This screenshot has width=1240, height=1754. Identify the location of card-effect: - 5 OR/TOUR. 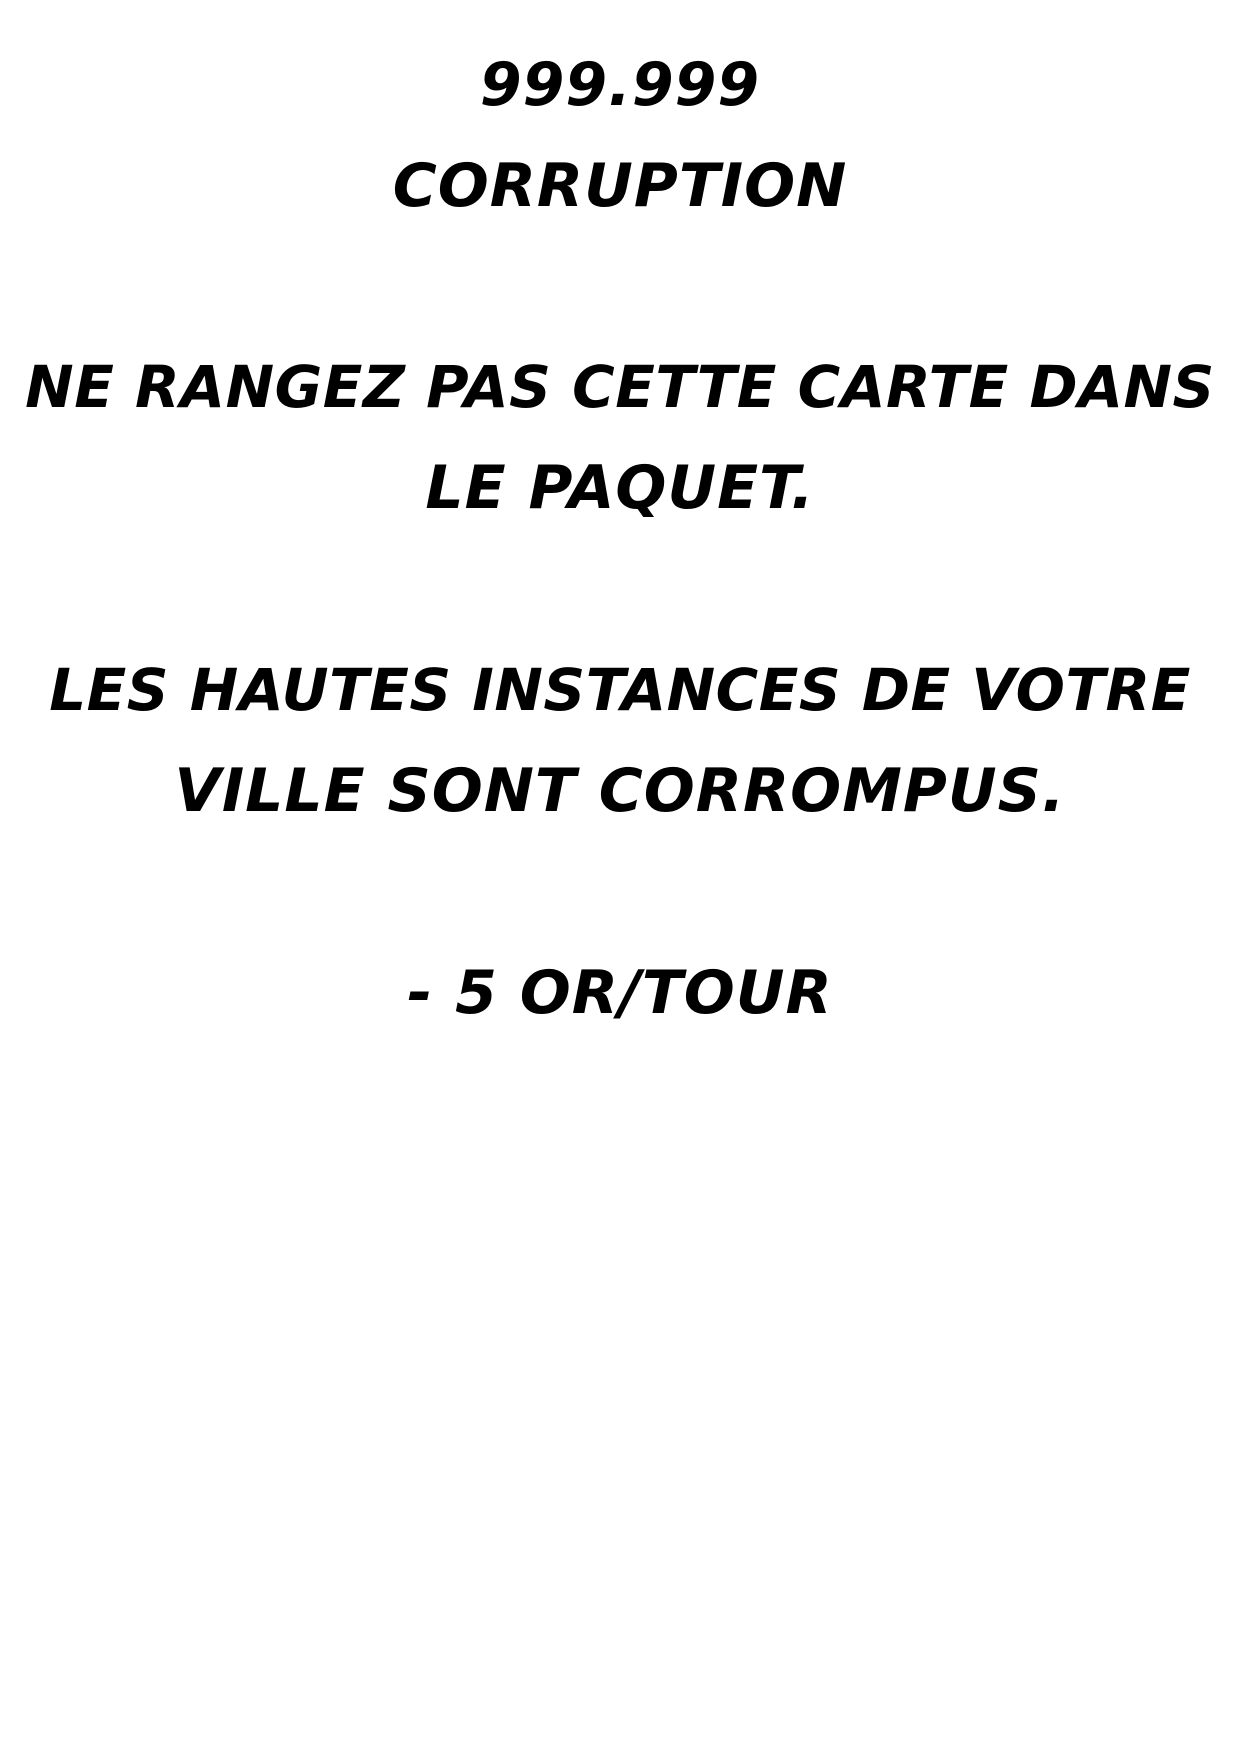
(620, 993).